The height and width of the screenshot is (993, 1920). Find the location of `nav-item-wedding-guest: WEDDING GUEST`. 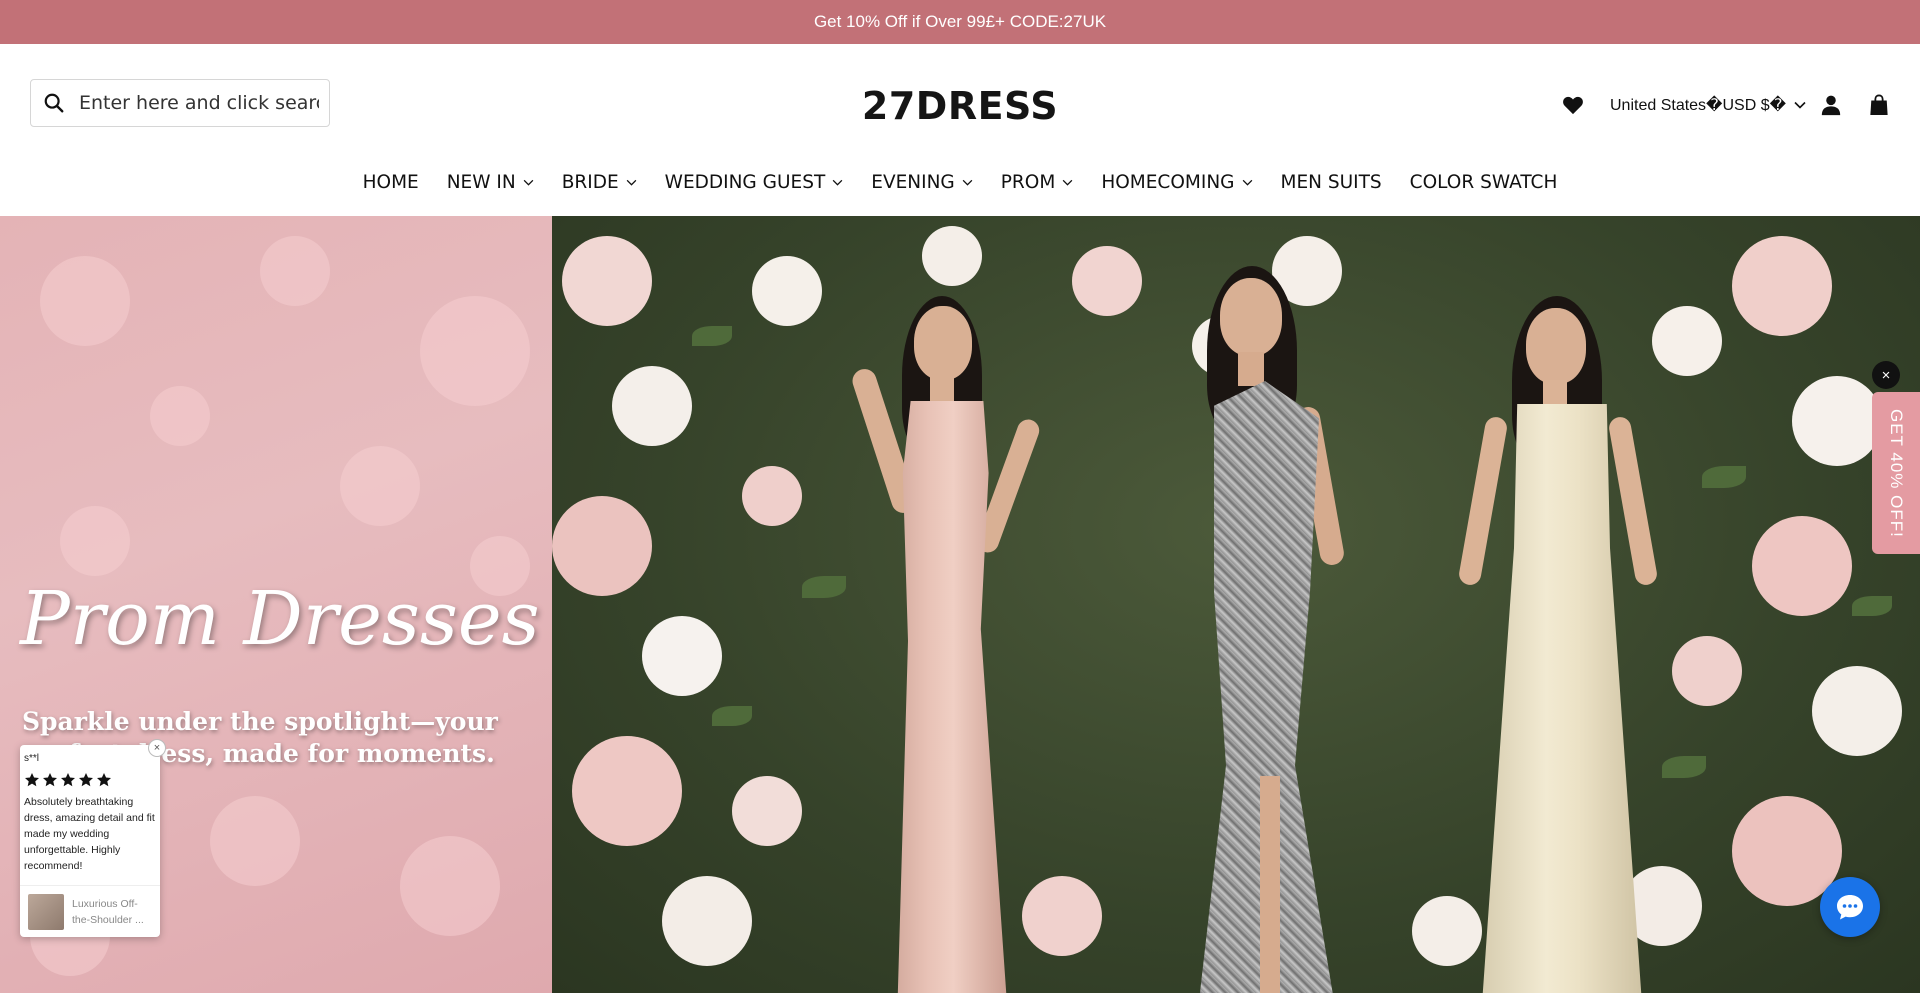

nav-item-wedding-guest: WEDDING GUEST is located at coordinates (754, 182).